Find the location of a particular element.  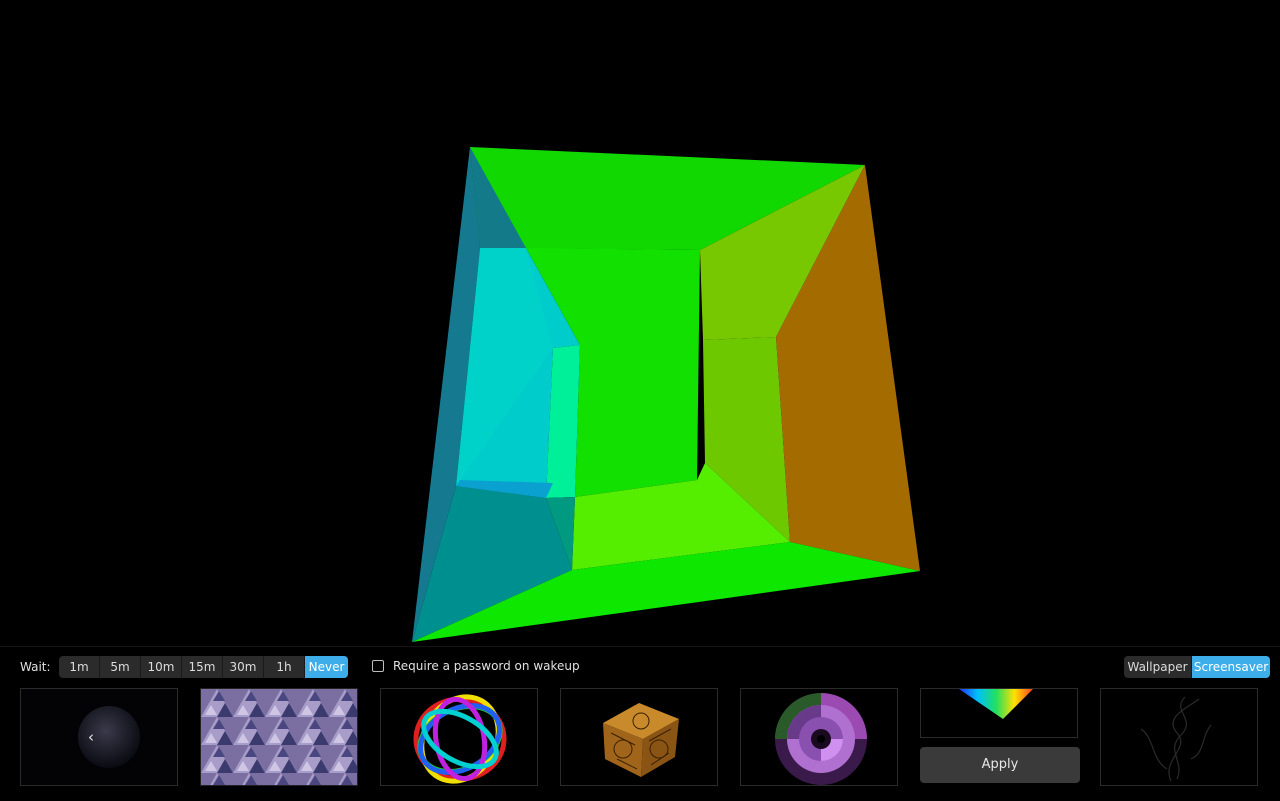

wait-1h-button: 1h is located at coordinates (284, 667).